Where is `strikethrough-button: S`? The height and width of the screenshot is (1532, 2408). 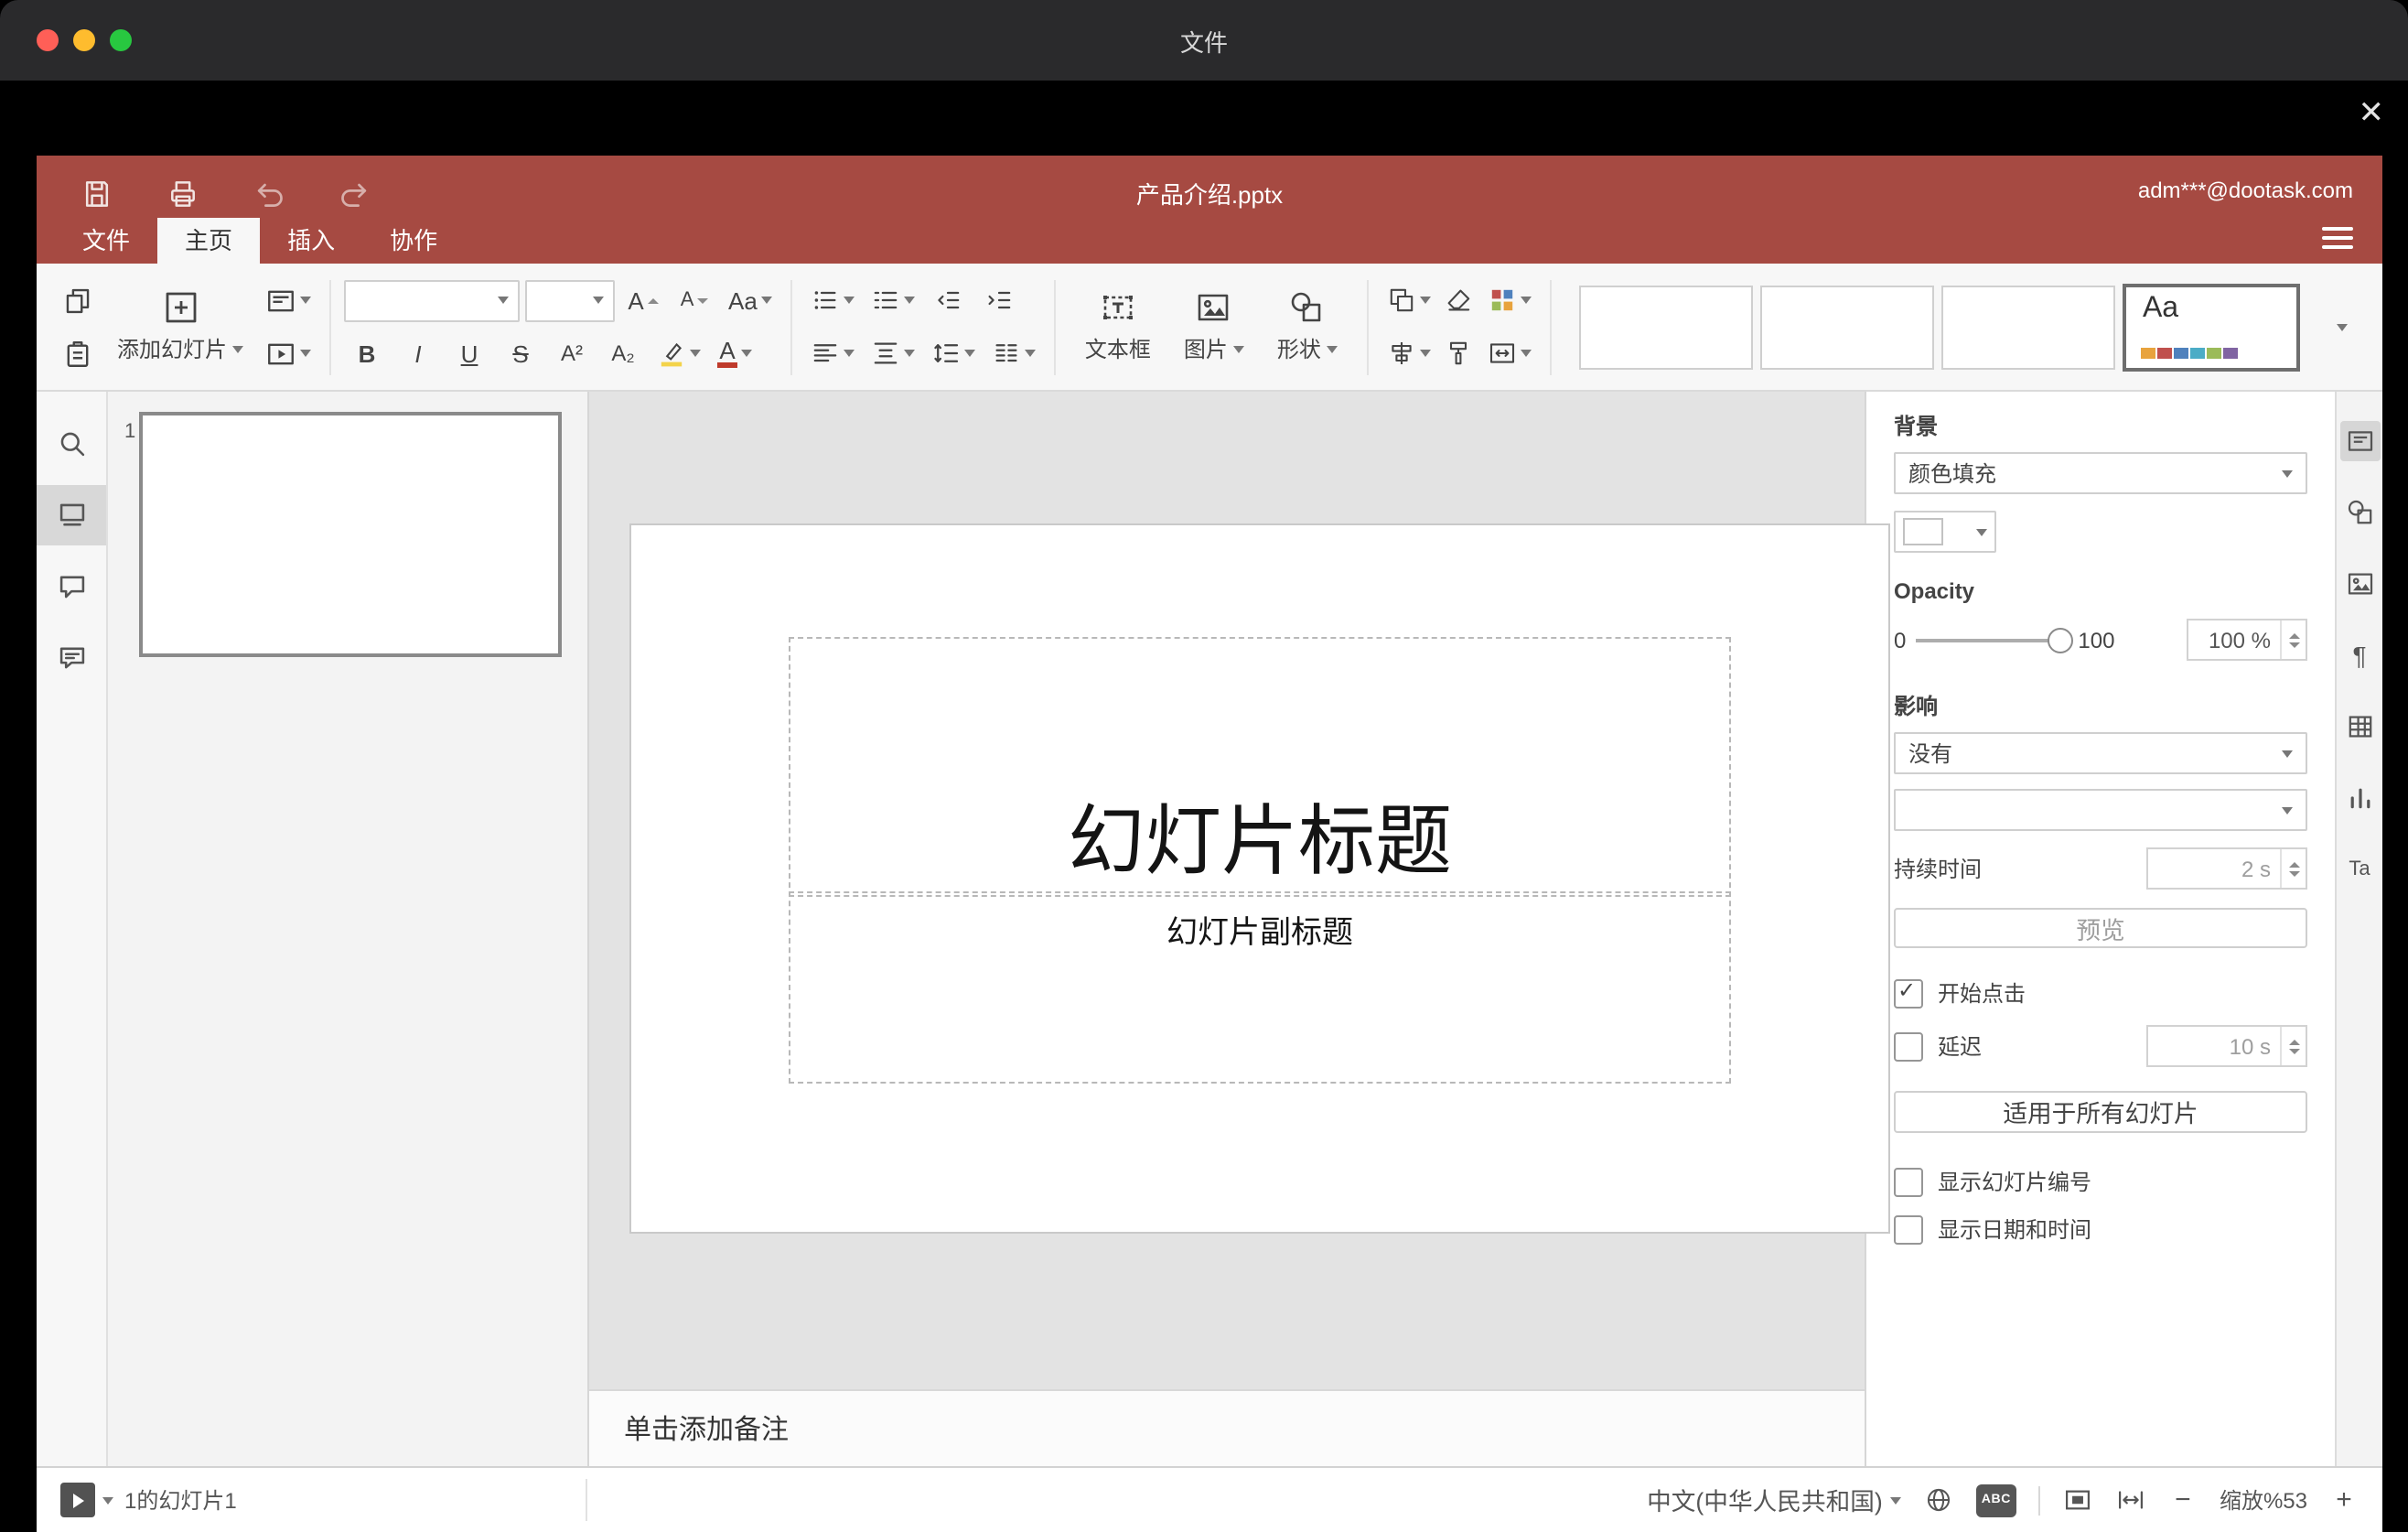
strikethrough-button: S is located at coordinates (520, 353).